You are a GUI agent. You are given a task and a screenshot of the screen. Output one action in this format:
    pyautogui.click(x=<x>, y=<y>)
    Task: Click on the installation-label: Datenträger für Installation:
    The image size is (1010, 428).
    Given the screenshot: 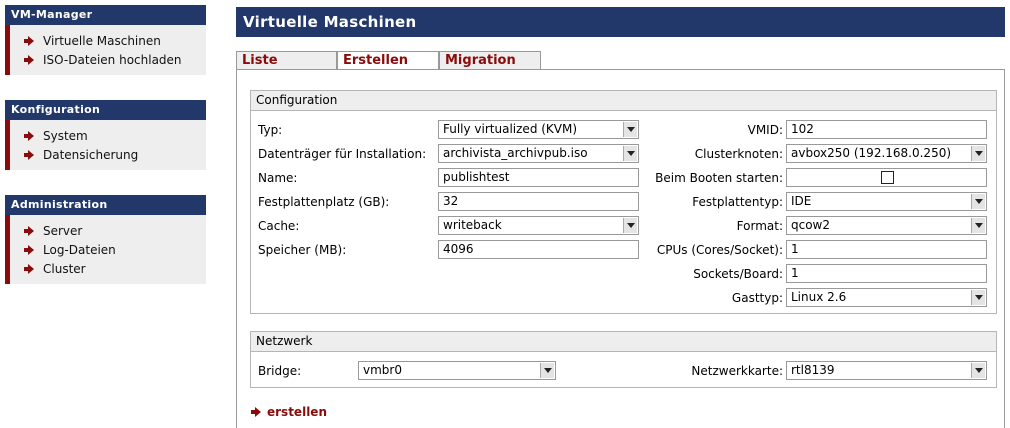 What is the action you would take?
    pyautogui.click(x=342, y=154)
    